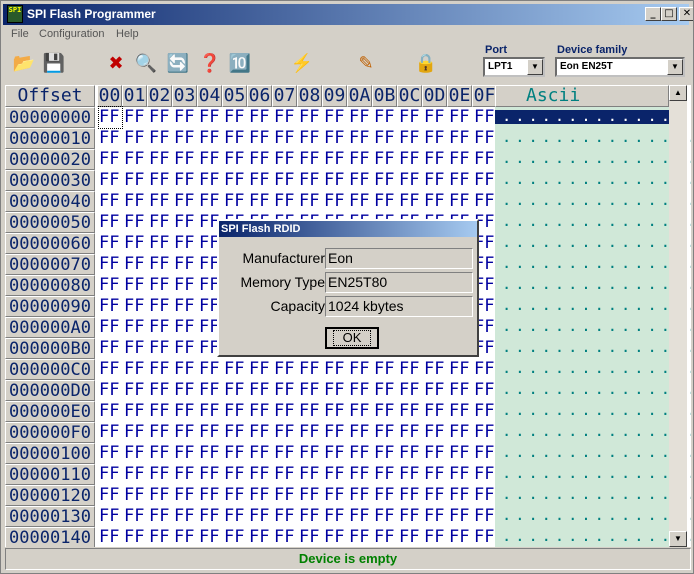 This screenshot has width=694, height=574. Describe the element at coordinates (146, 63) in the screenshot. I see `read-chip-icon: 🔍` at that location.